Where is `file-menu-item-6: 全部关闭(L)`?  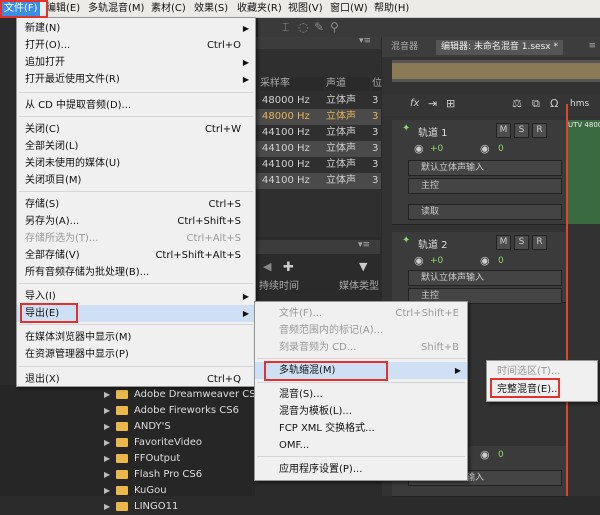 file-menu-item-6: 全部关闭(L) is located at coordinates (136, 146).